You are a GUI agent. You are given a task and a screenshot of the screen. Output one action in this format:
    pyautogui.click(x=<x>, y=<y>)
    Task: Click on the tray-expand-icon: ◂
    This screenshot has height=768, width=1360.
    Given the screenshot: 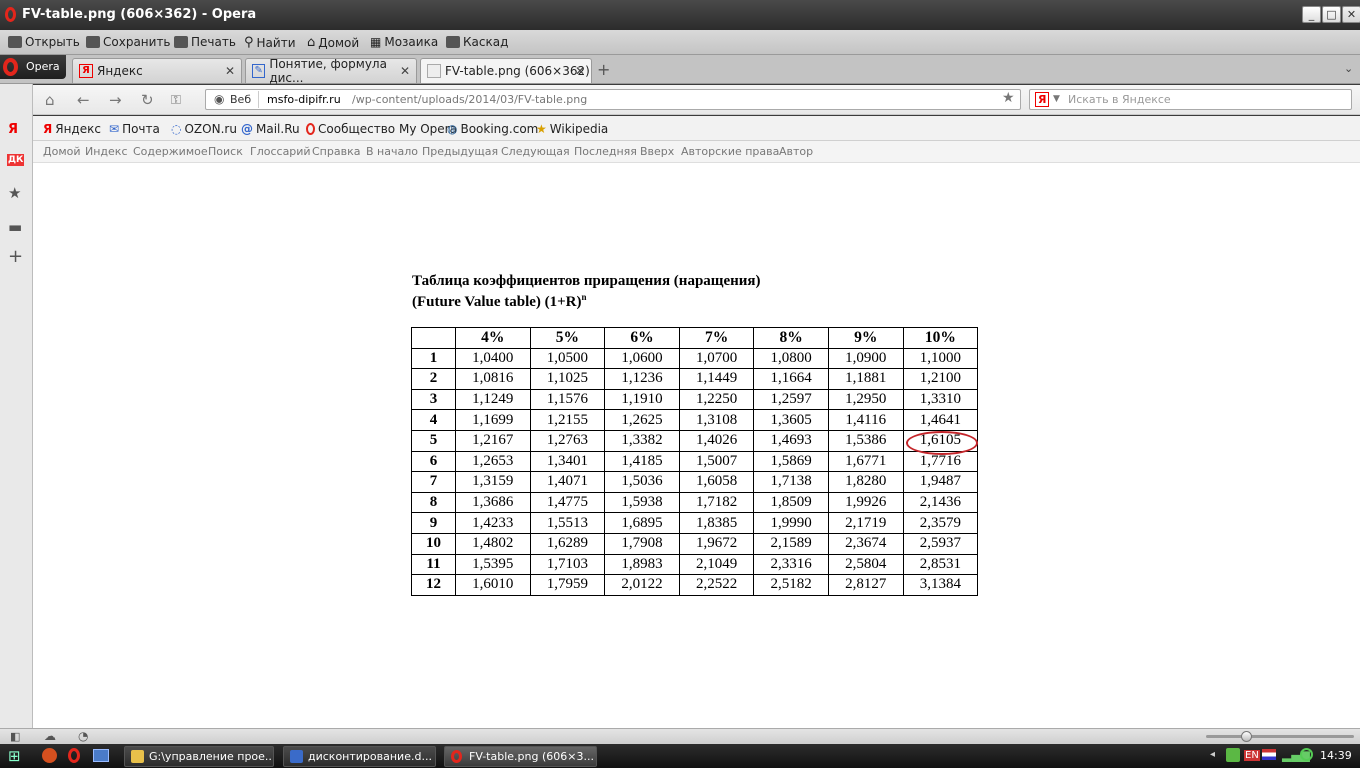 What is the action you would take?
    pyautogui.click(x=1212, y=754)
    